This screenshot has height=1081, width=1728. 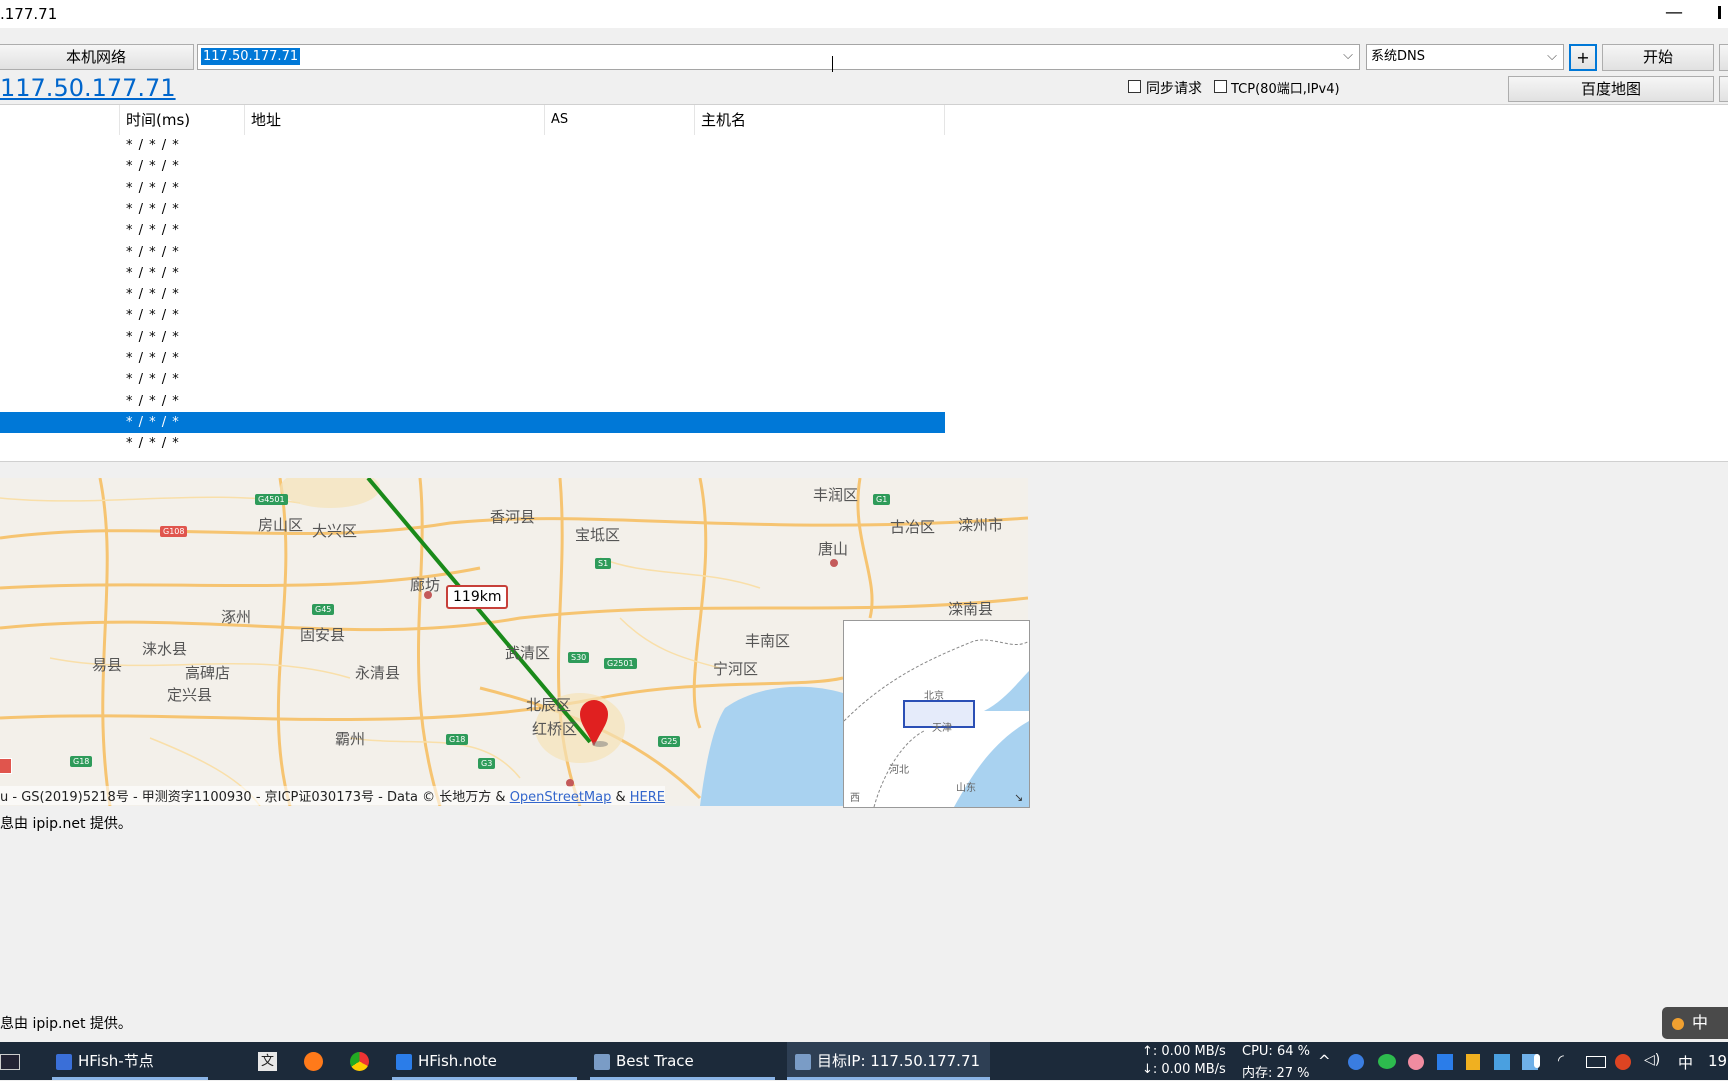 What do you see at coordinates (1465, 57) in the screenshot?
I see `dns-select: 系统DNS ⌵` at bounding box center [1465, 57].